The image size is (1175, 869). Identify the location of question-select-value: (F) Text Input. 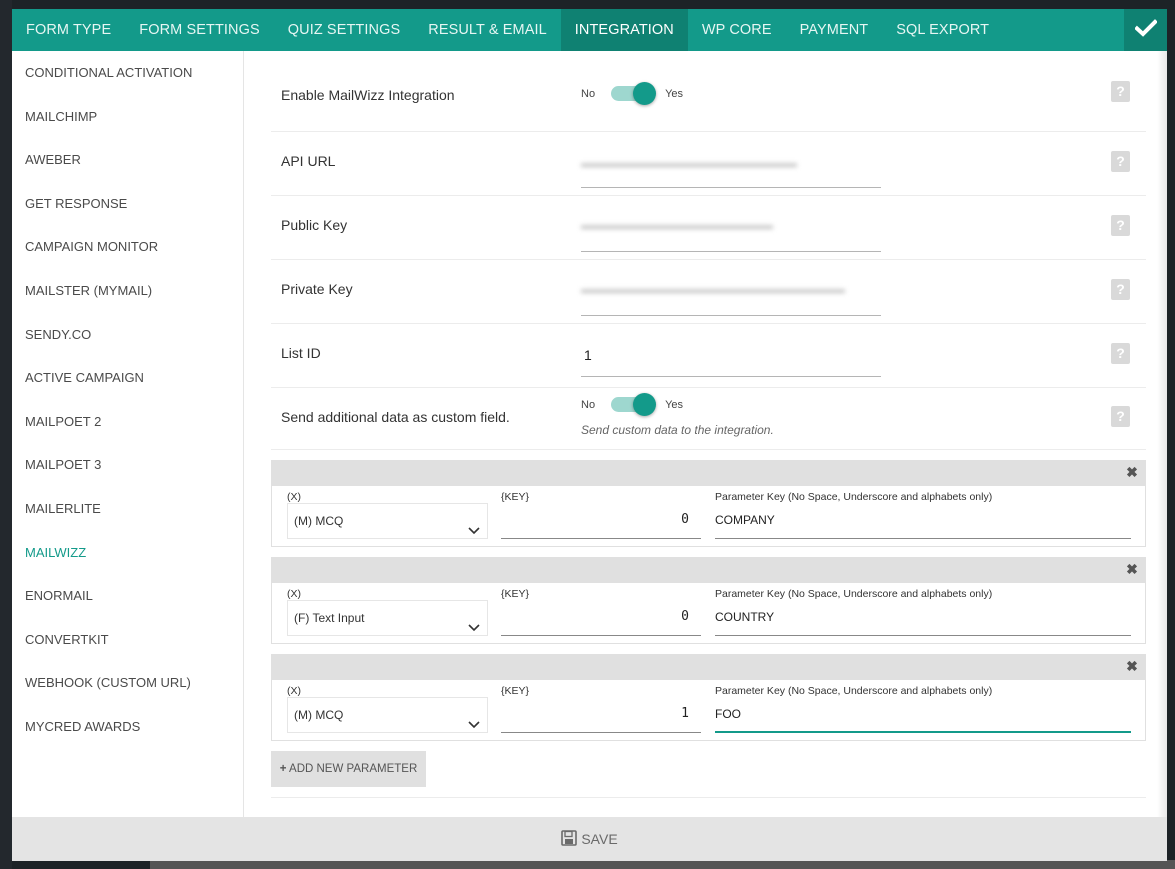
(329, 618).